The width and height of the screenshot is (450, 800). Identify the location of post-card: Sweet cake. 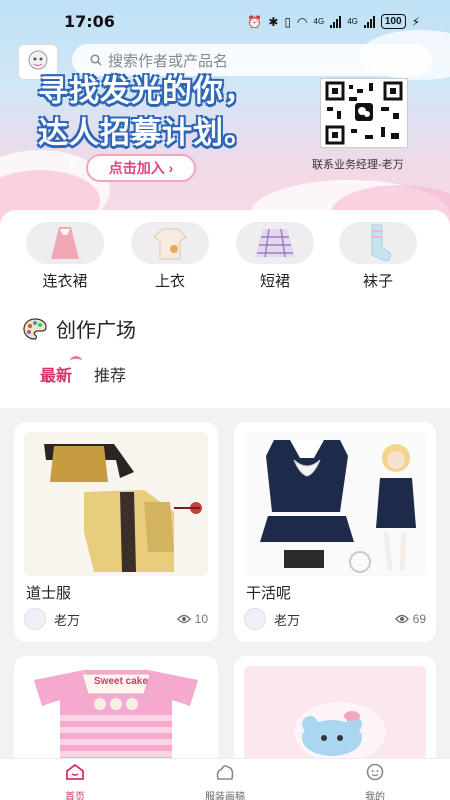
(116, 711).